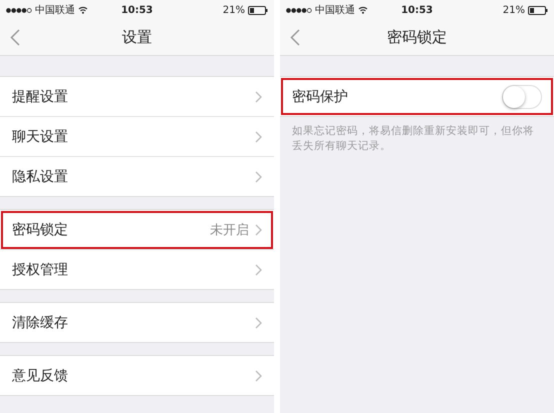 This screenshot has height=413, width=554. What do you see at coordinates (137, 97) in the screenshot?
I see `settings-row: 提醒设置` at bounding box center [137, 97].